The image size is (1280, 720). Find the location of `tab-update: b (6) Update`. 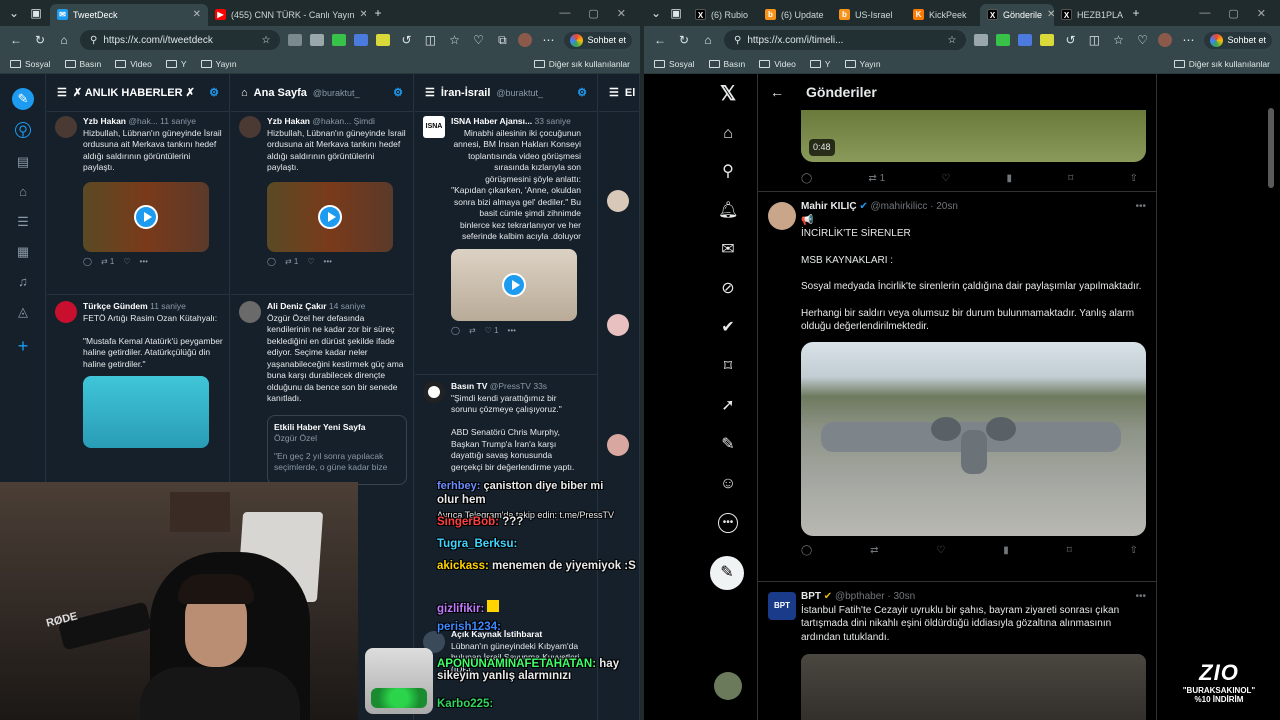

tab-update: b (6) Update is located at coordinates (795, 15).